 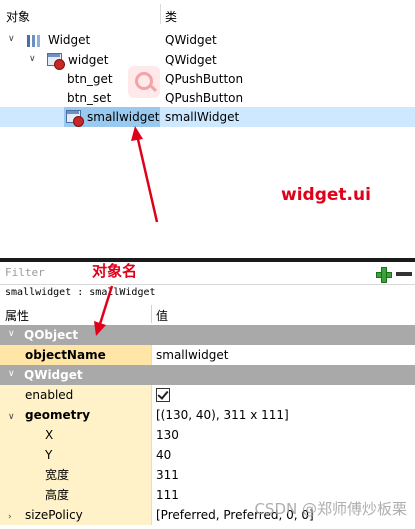 I want to click on property-row-x: X 130, so click(x=207, y=435).